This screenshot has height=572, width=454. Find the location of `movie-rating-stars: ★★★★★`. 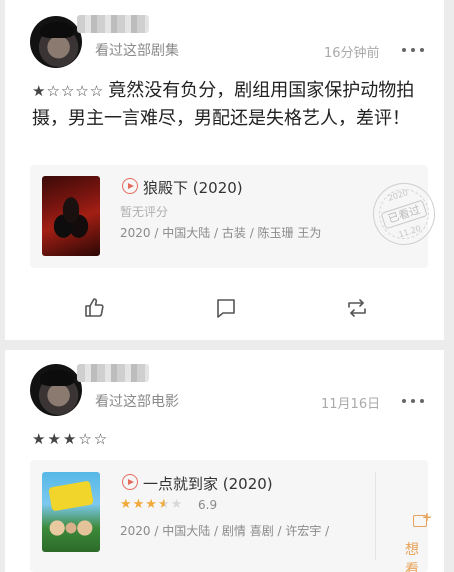

movie-rating-stars: ★★★★★ is located at coordinates (151, 504).